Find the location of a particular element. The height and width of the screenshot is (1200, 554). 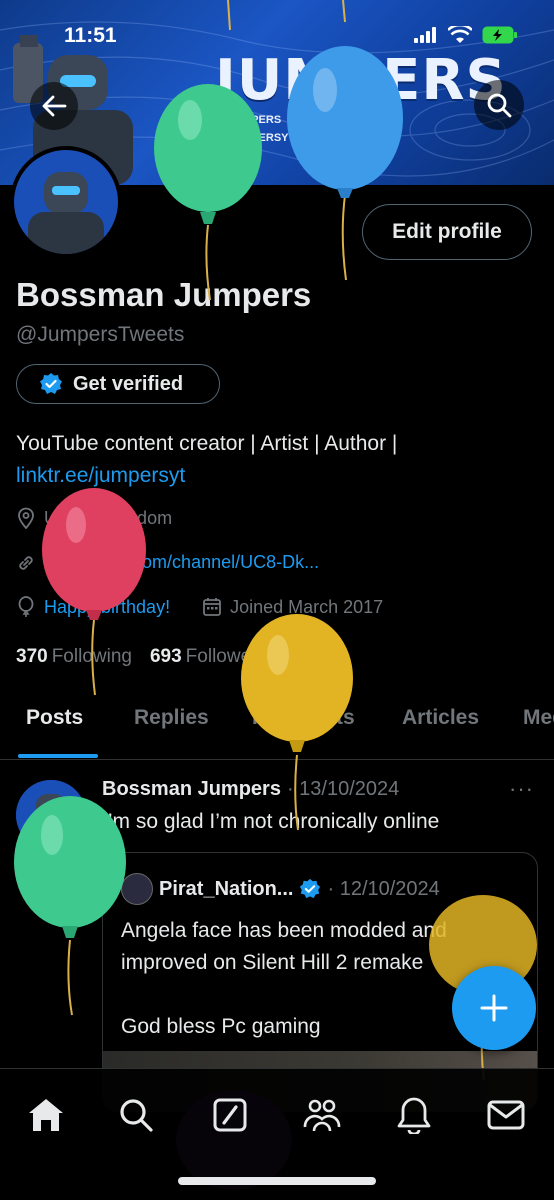

post-more-button: ··· is located at coordinates (521, 789).